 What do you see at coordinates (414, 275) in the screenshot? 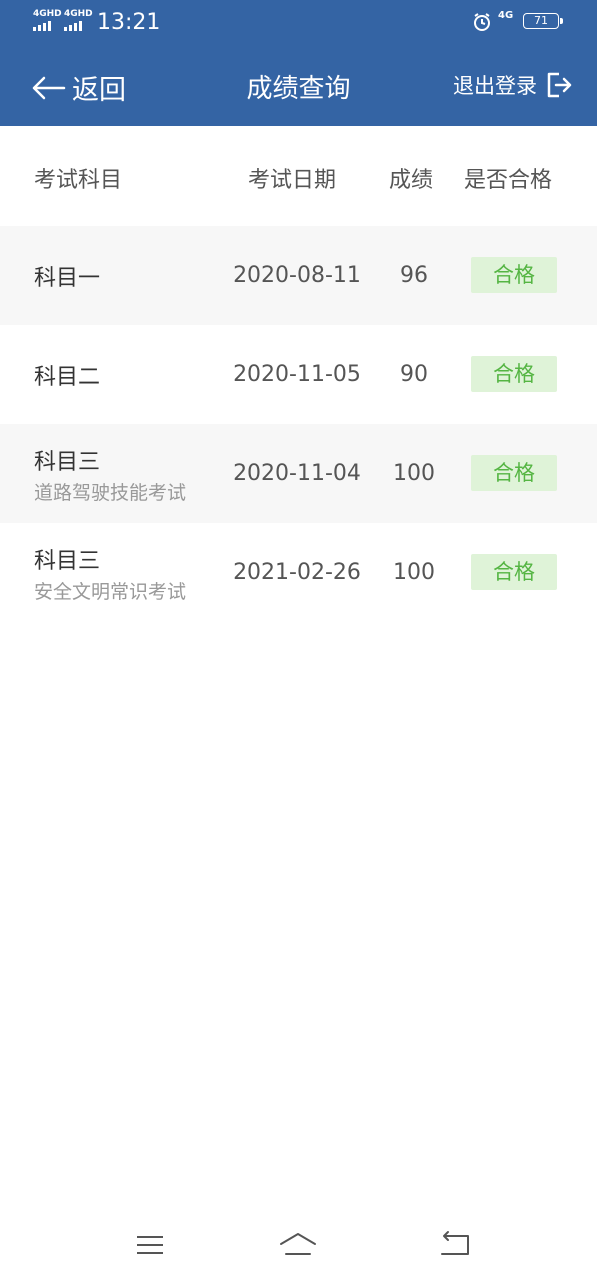
I see `score-cell: 96` at bounding box center [414, 275].